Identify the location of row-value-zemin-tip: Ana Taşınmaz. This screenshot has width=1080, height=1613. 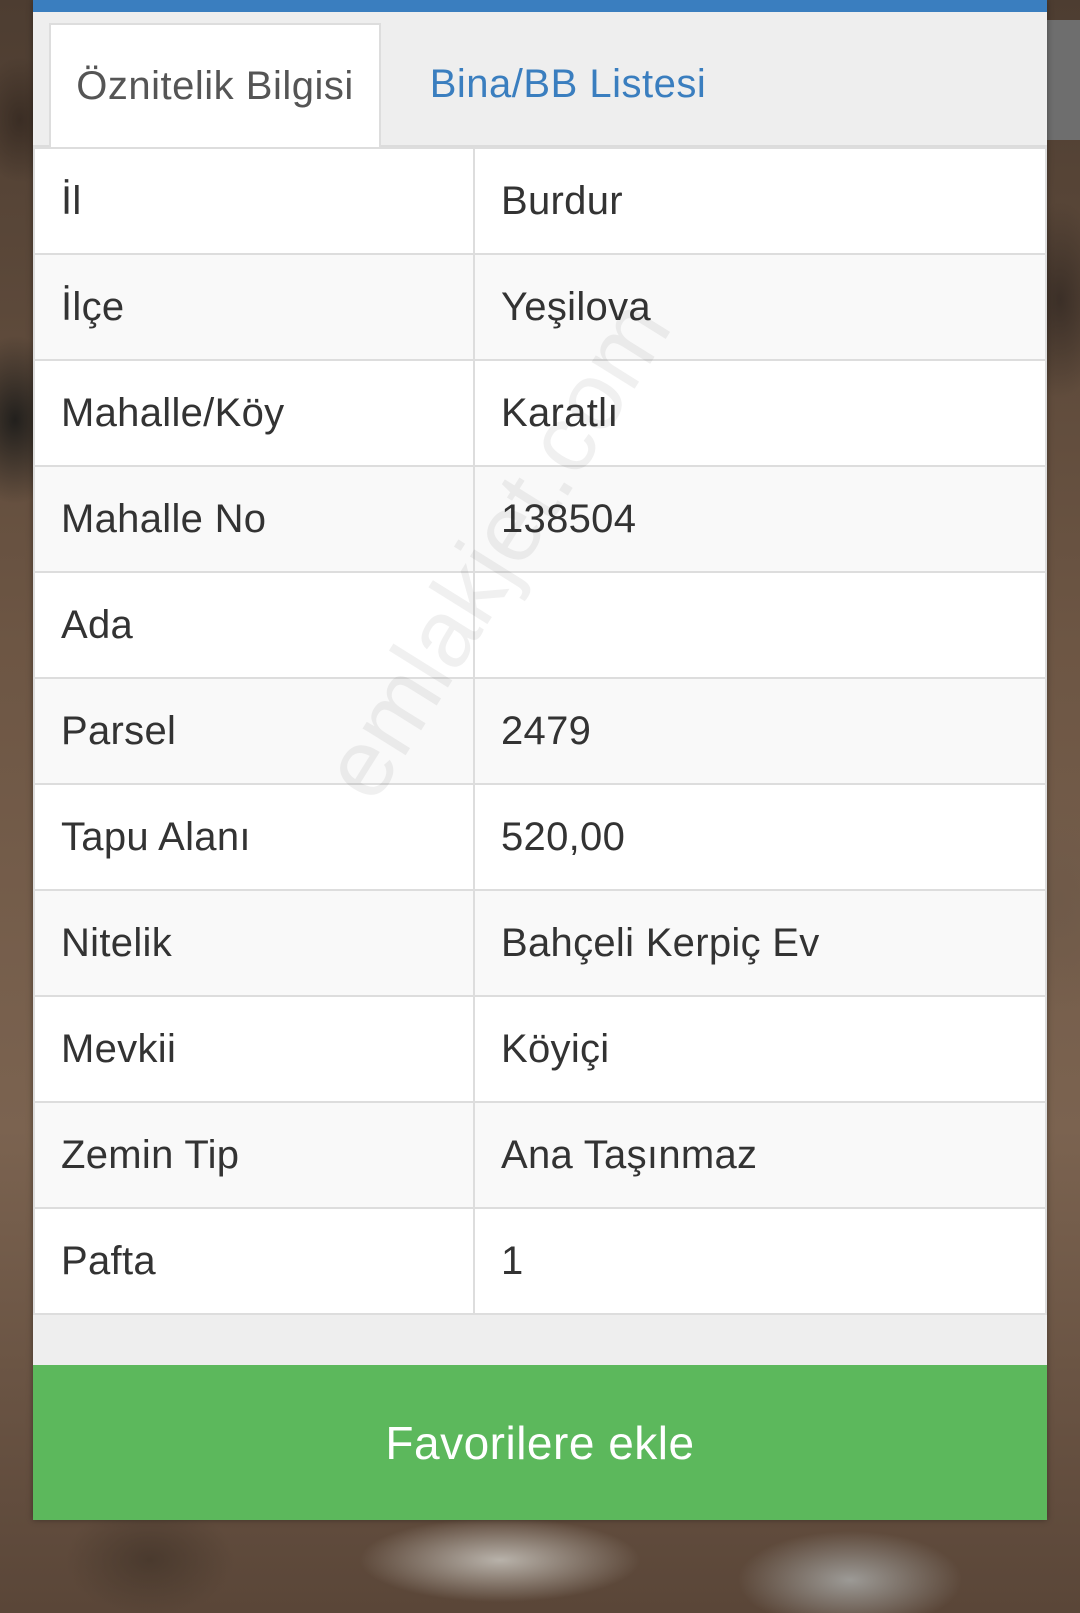
(760, 1155).